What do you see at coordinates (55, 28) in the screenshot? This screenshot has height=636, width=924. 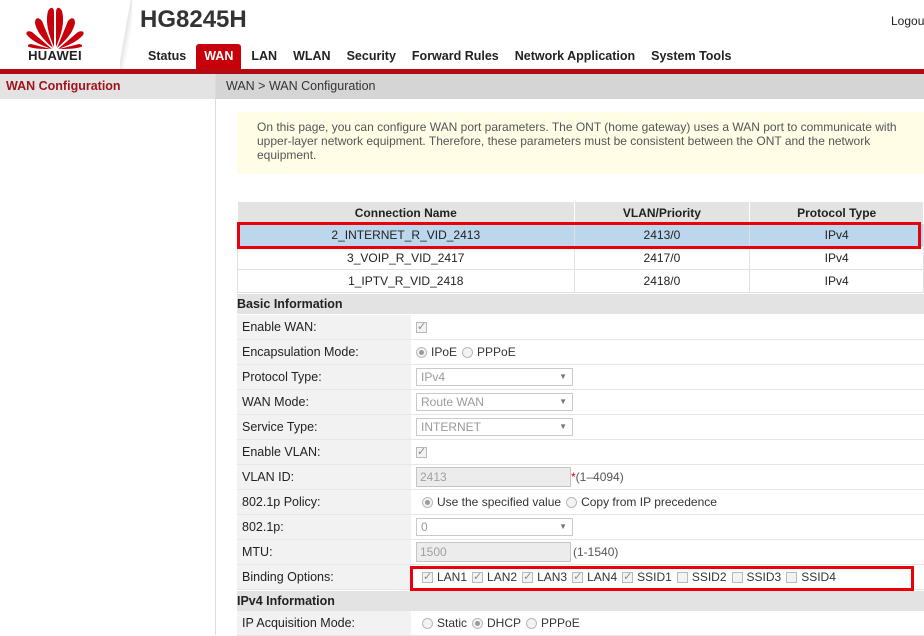 I see `huawei-flower-icon` at bounding box center [55, 28].